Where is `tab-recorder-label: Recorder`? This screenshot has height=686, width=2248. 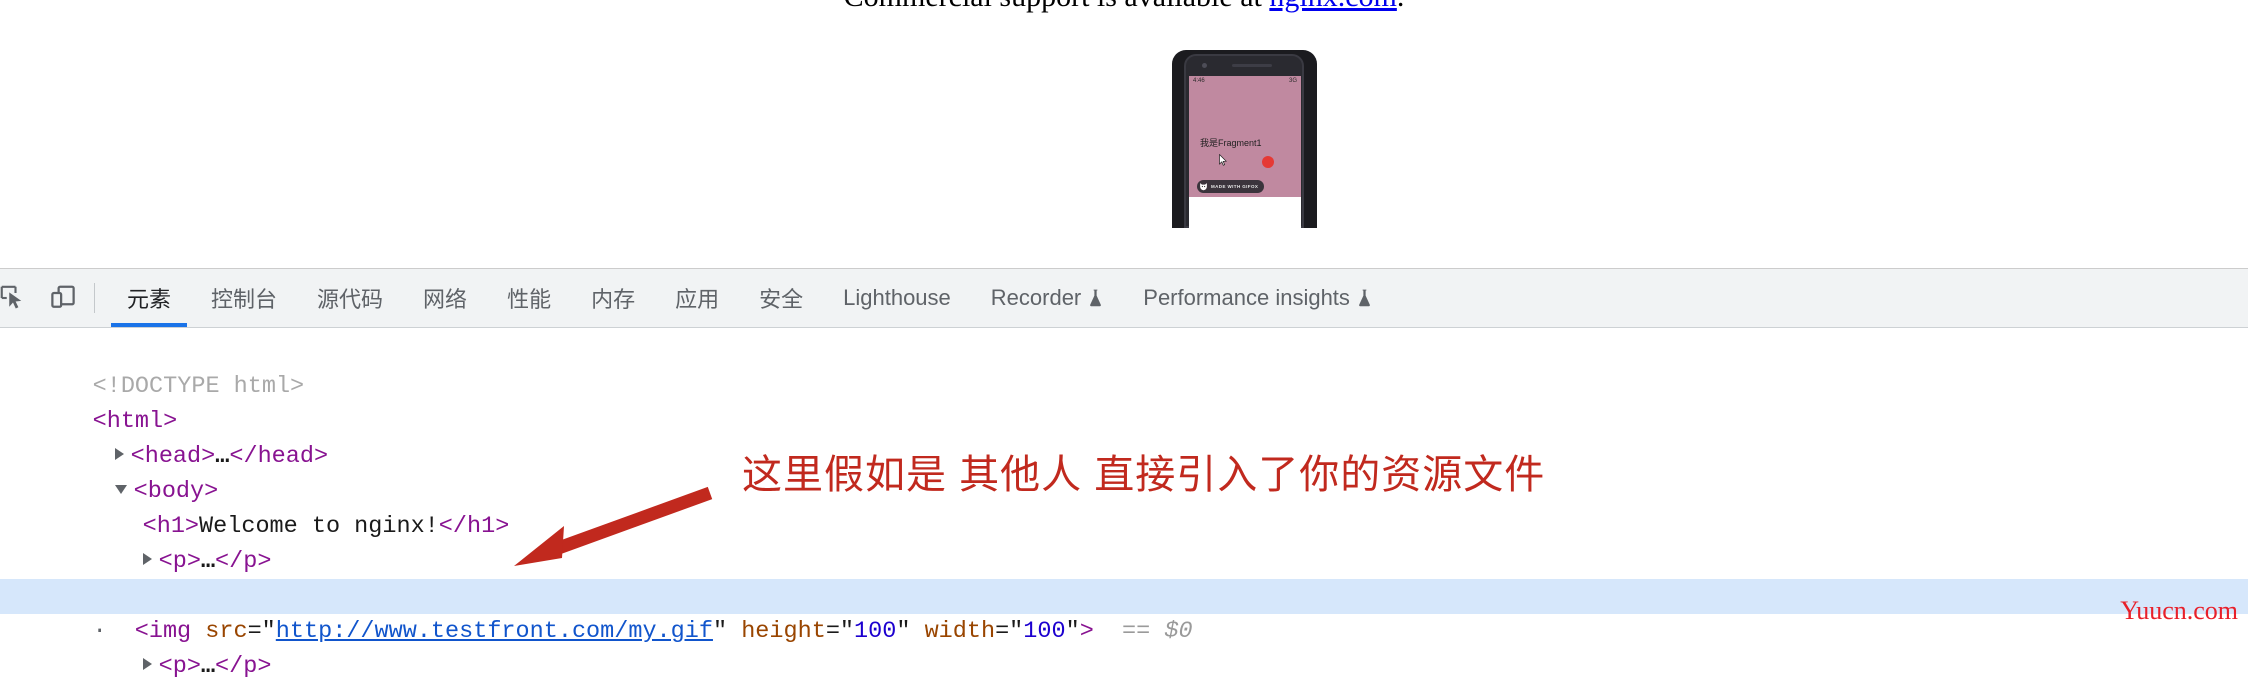 tab-recorder-label: Recorder is located at coordinates (1036, 297).